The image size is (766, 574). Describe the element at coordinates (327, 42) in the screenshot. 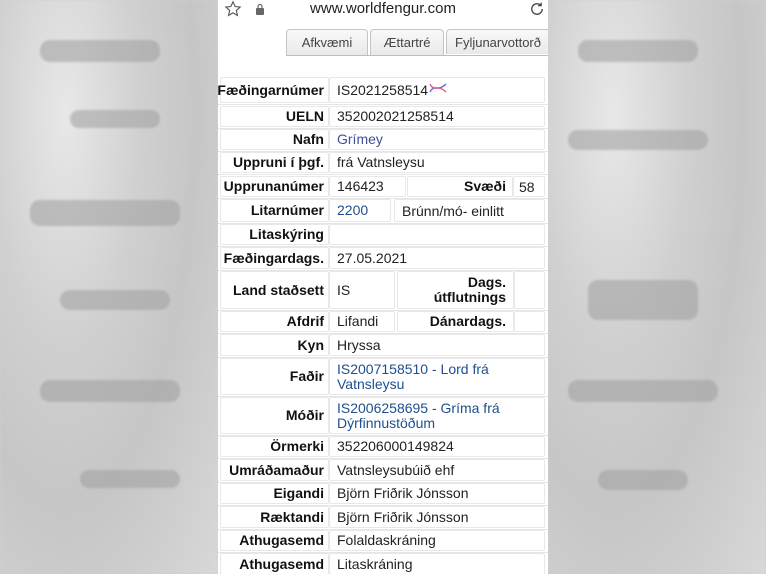

I see `tab-afkvaemi: Afkvæmi` at that location.